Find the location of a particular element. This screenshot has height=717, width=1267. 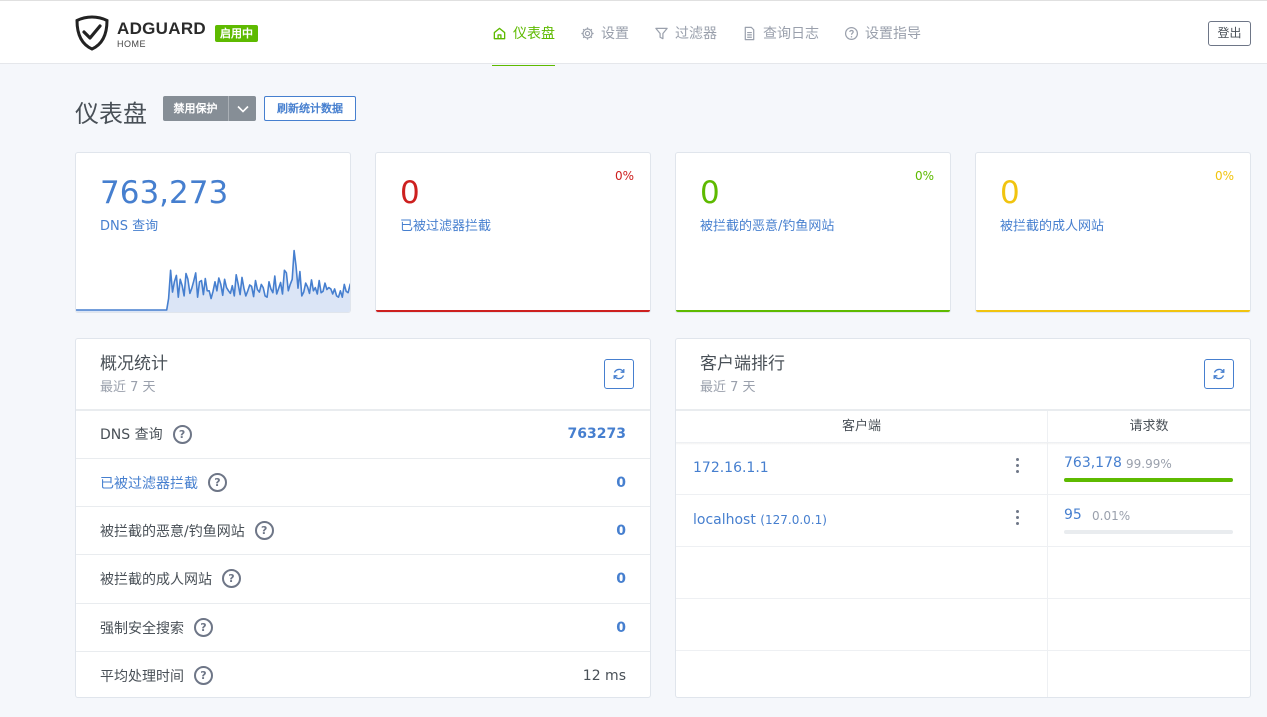

overview-row-avg-time: 平均处理时间? 12 ms is located at coordinates (363, 674).